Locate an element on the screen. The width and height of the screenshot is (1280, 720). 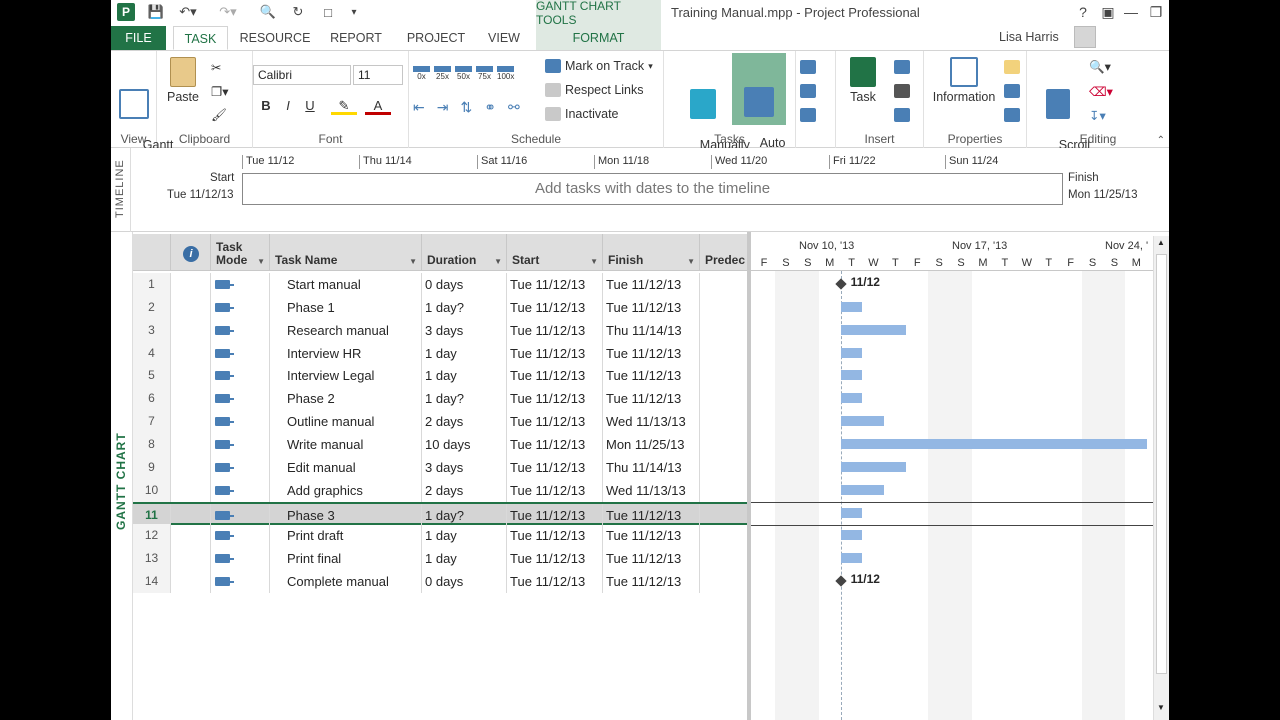
split-task-icon: ⇅ is located at coordinates (466, 107).